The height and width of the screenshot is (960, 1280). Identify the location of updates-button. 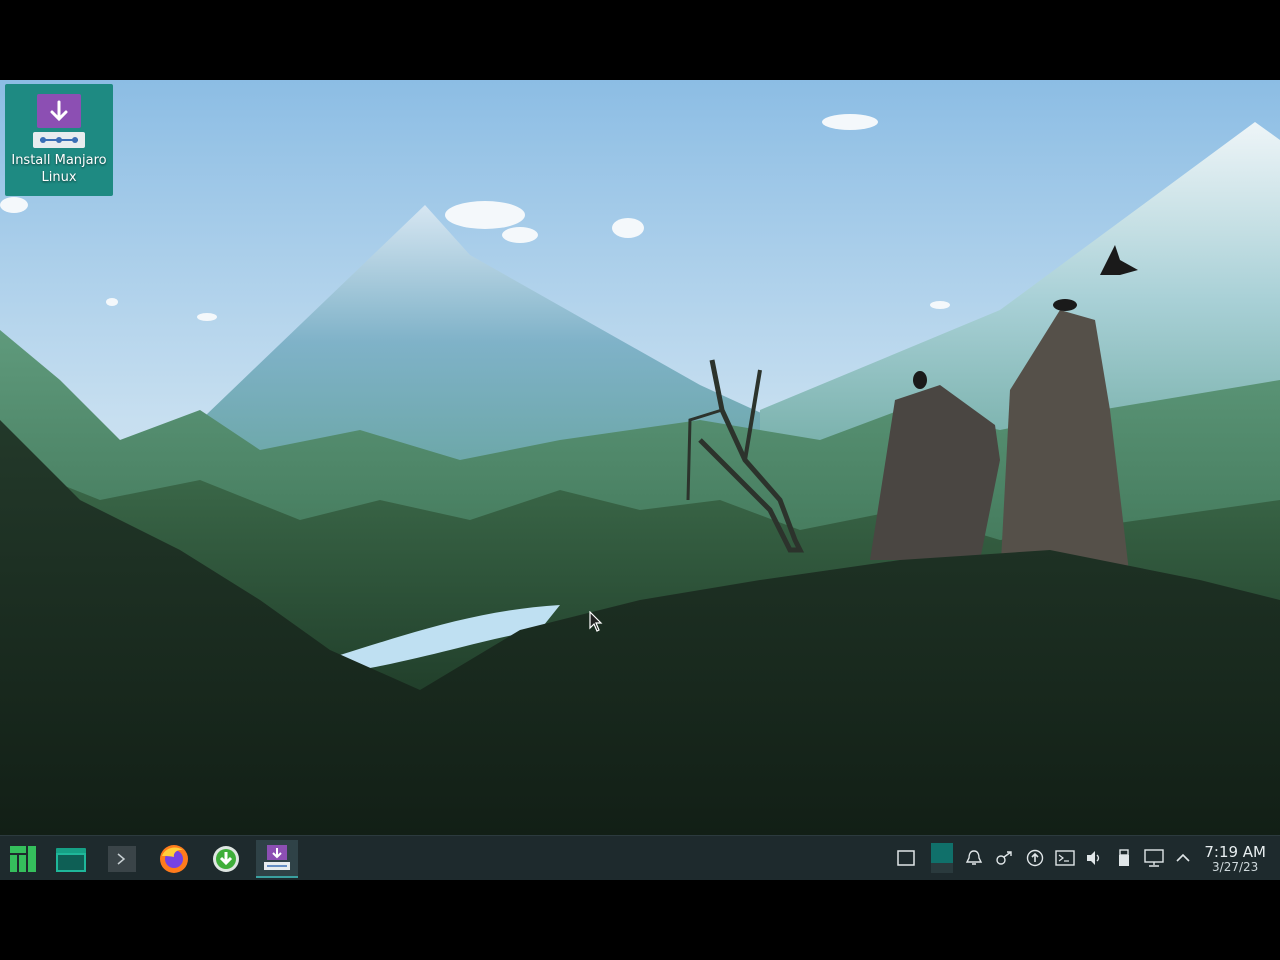
(1035, 858).